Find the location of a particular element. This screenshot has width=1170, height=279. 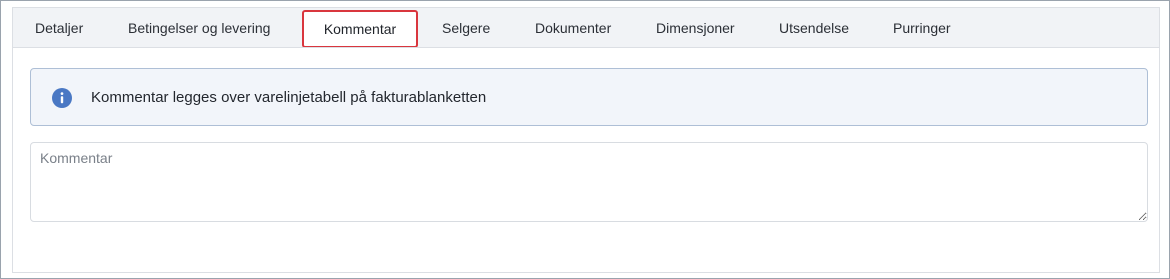

tab-dokumenter: Dokumenter is located at coordinates (573, 28).